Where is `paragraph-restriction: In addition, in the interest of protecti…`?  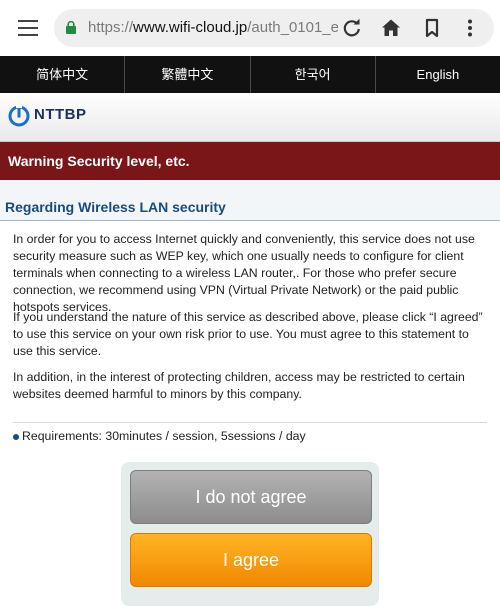 paragraph-restriction: In addition, in the interest of protecti… is located at coordinates (239, 385).